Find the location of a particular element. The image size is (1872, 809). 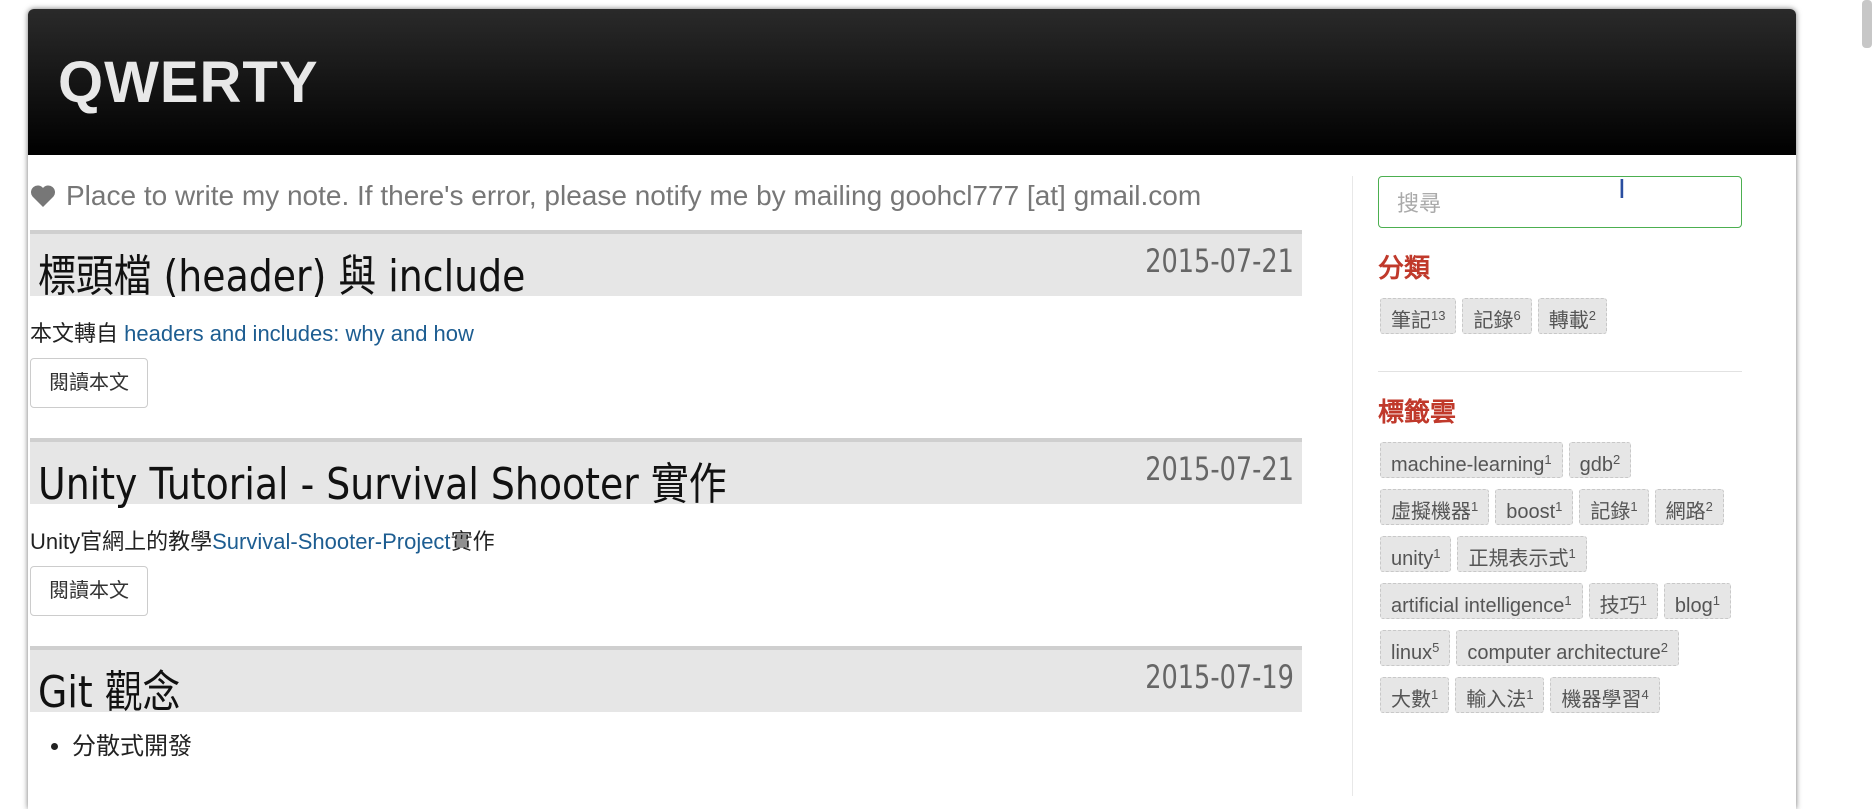

tag-cloud-item: gdb2 is located at coordinates (1600, 460).